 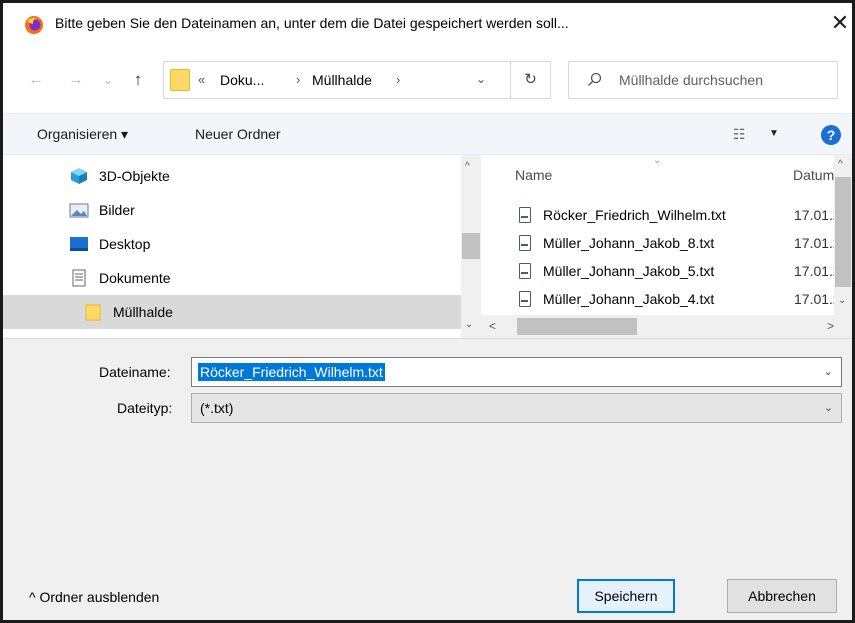 I want to click on address-overflow: «, so click(x=201, y=79).